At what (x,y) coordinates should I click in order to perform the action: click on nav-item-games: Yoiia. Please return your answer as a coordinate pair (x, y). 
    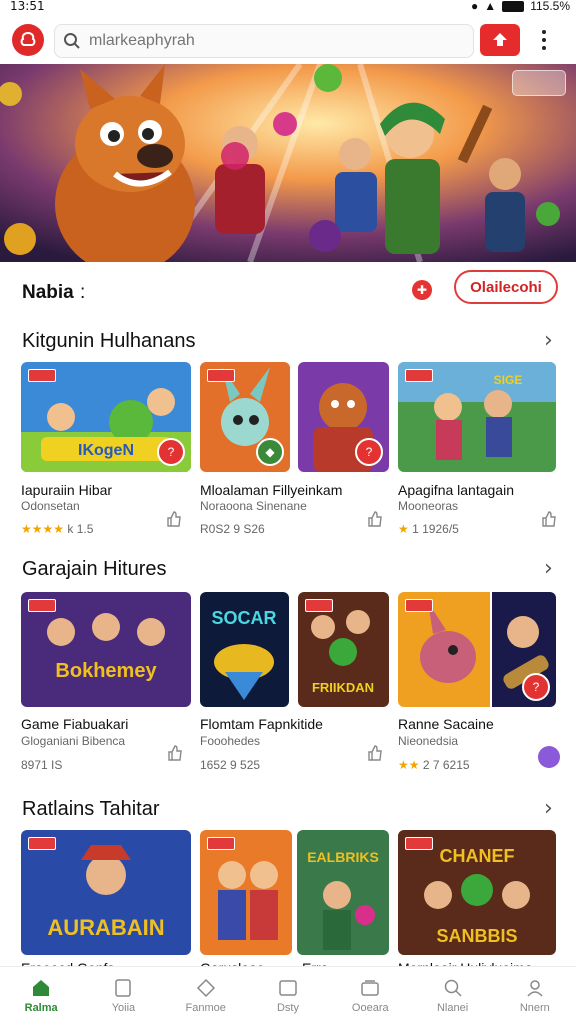
    Looking at the image, I should click on (123, 996).